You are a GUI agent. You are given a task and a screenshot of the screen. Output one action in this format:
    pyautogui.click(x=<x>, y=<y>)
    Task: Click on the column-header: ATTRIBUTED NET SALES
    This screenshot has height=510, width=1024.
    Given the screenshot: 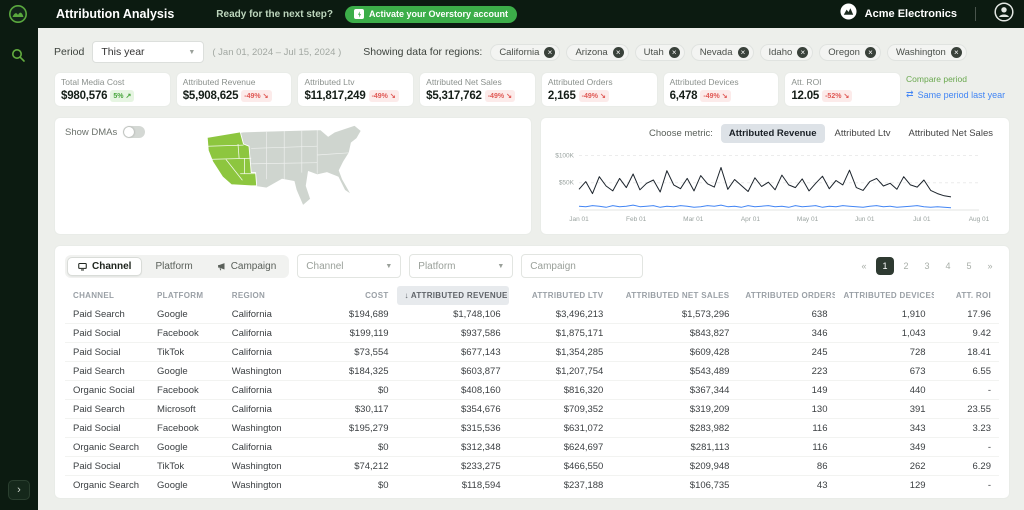 What is the action you would take?
    pyautogui.click(x=674, y=295)
    